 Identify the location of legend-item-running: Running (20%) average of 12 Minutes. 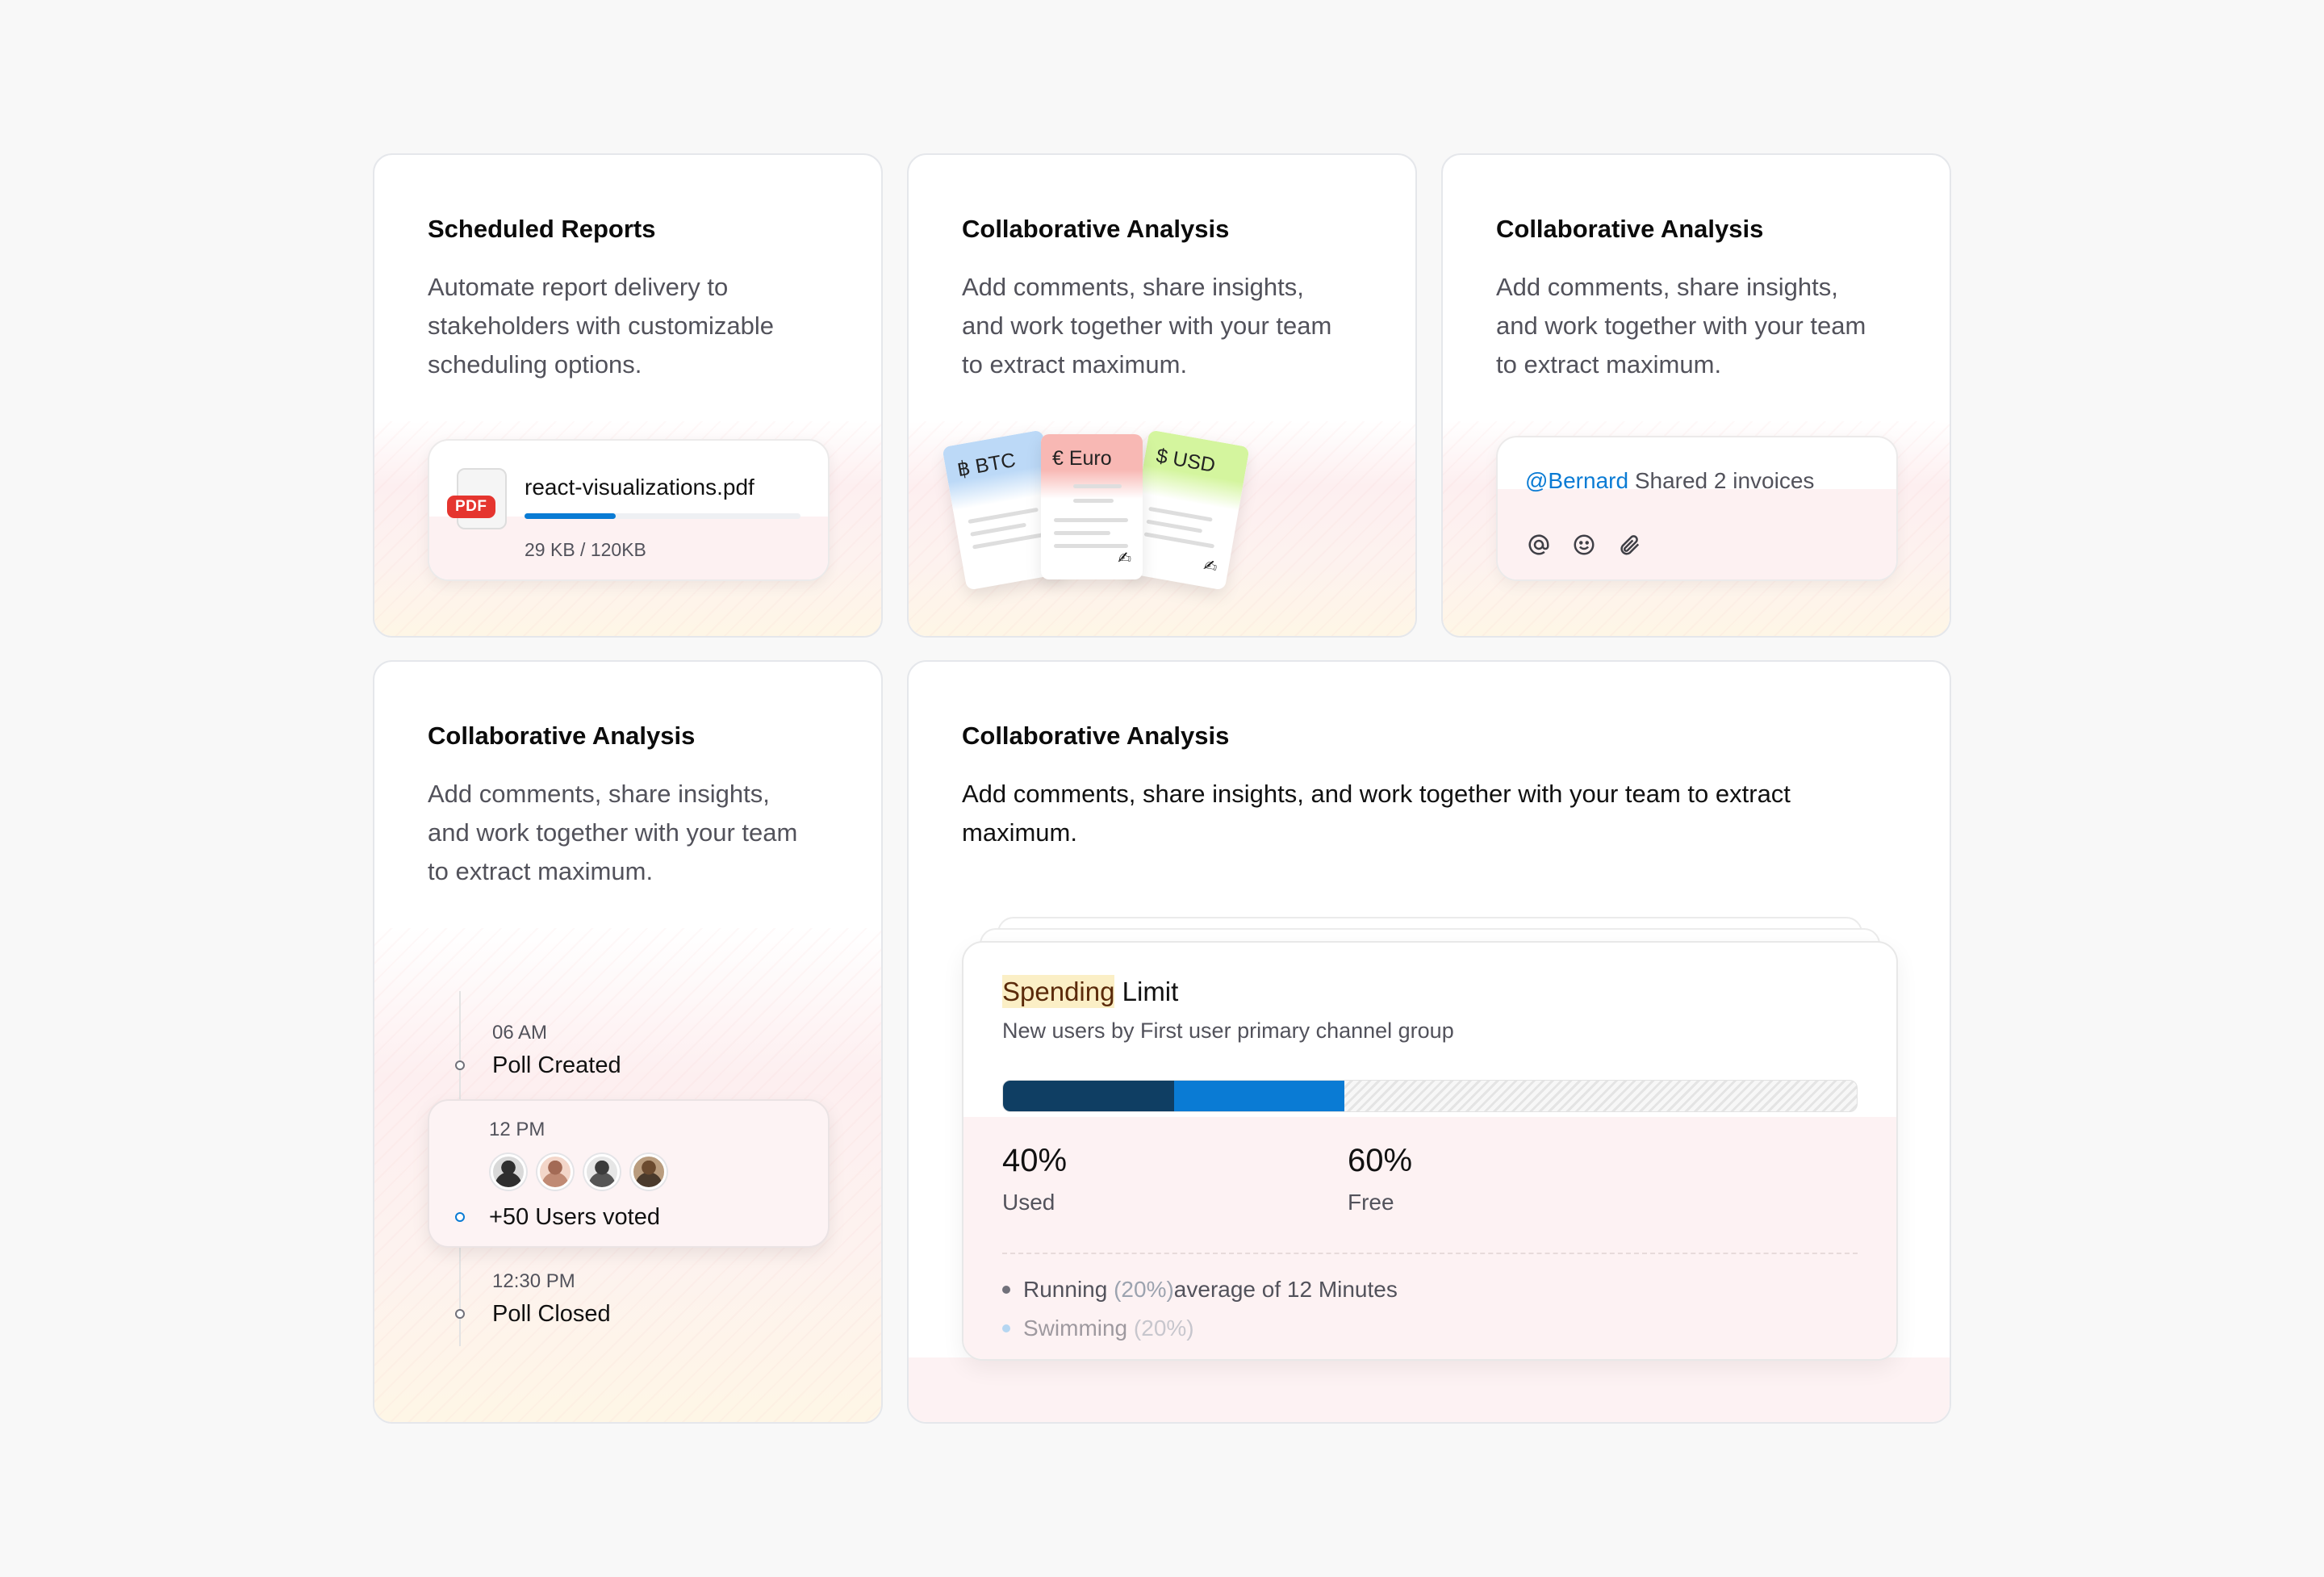
(1200, 1290).